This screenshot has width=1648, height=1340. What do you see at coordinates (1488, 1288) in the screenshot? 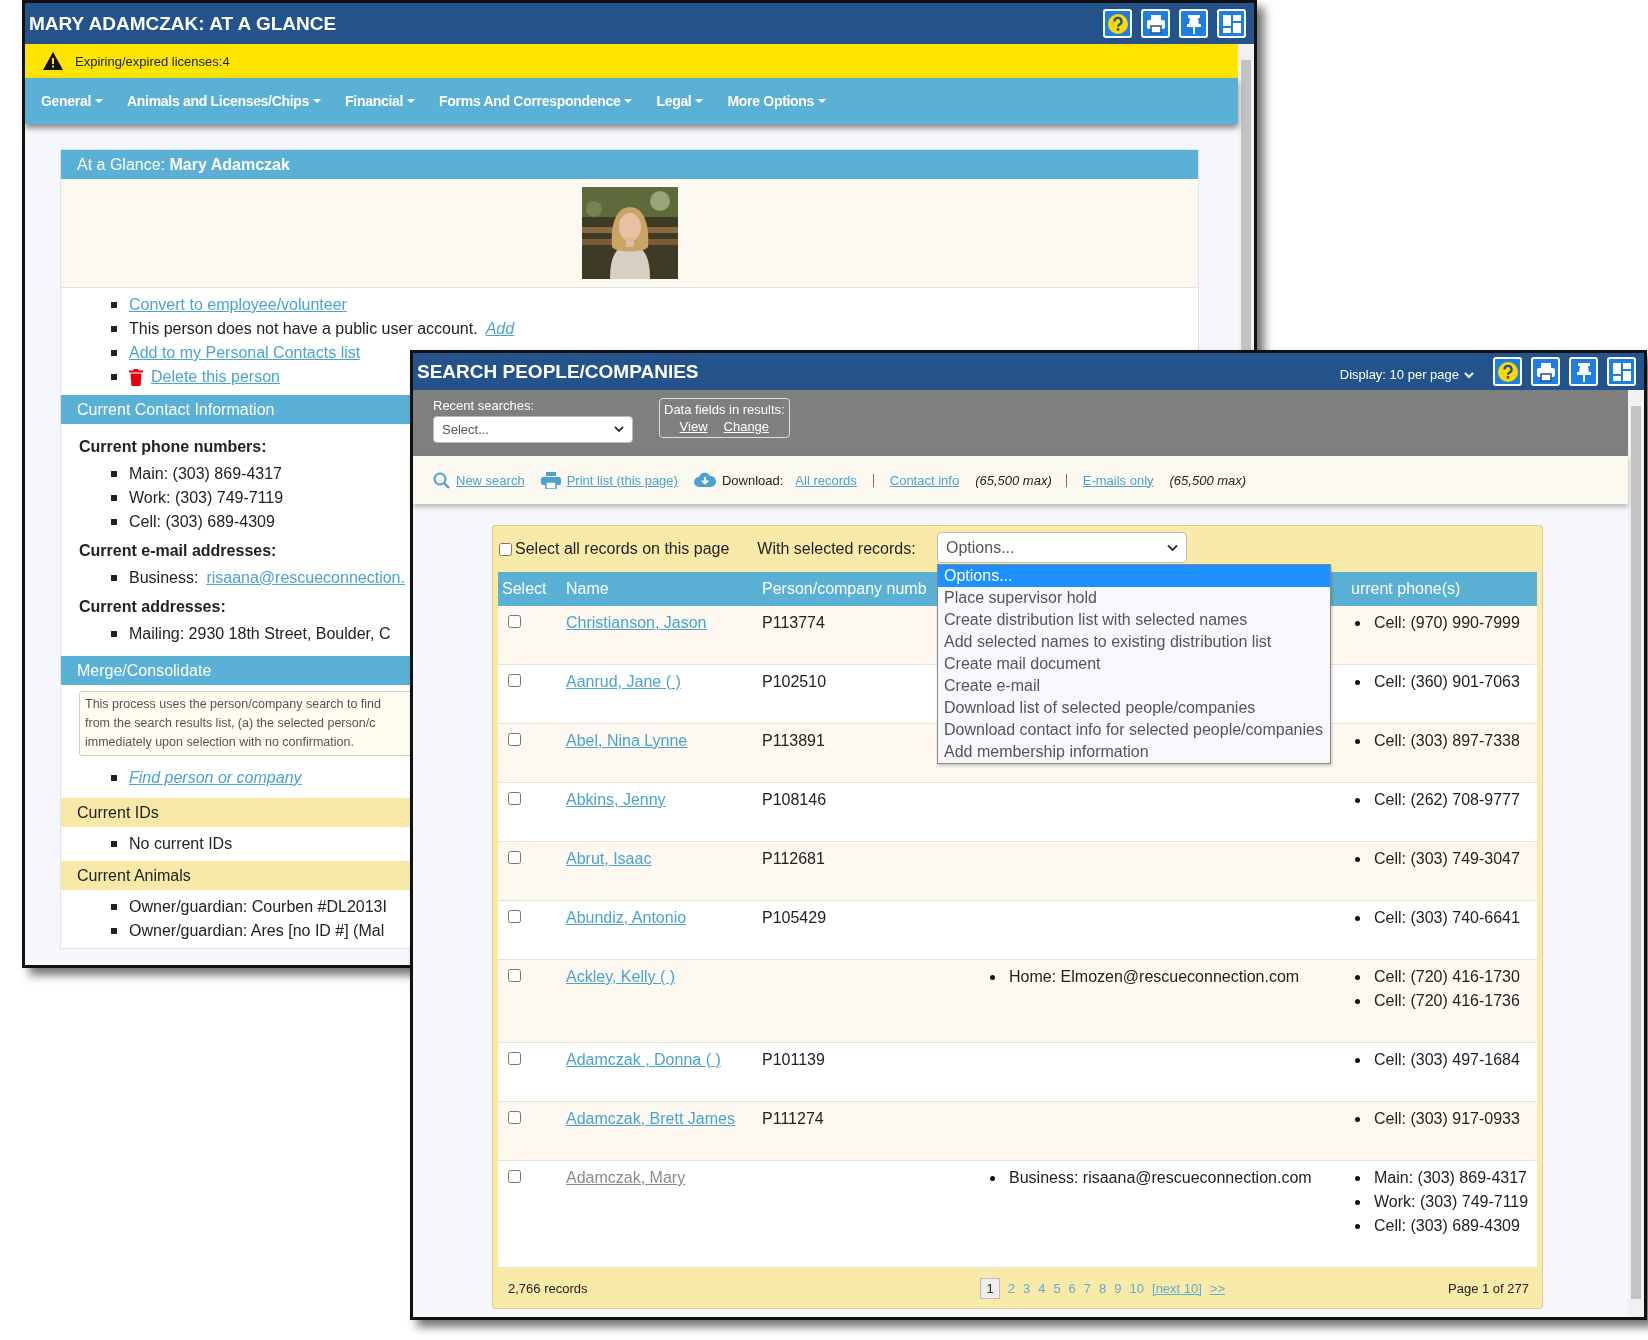
I see `page-info: Page 1 of 277` at bounding box center [1488, 1288].